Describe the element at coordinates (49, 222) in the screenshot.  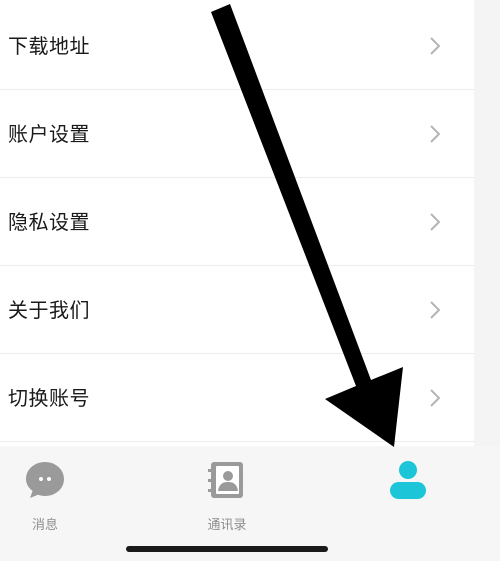
I see `settings-item-label: 隐私设置` at that location.